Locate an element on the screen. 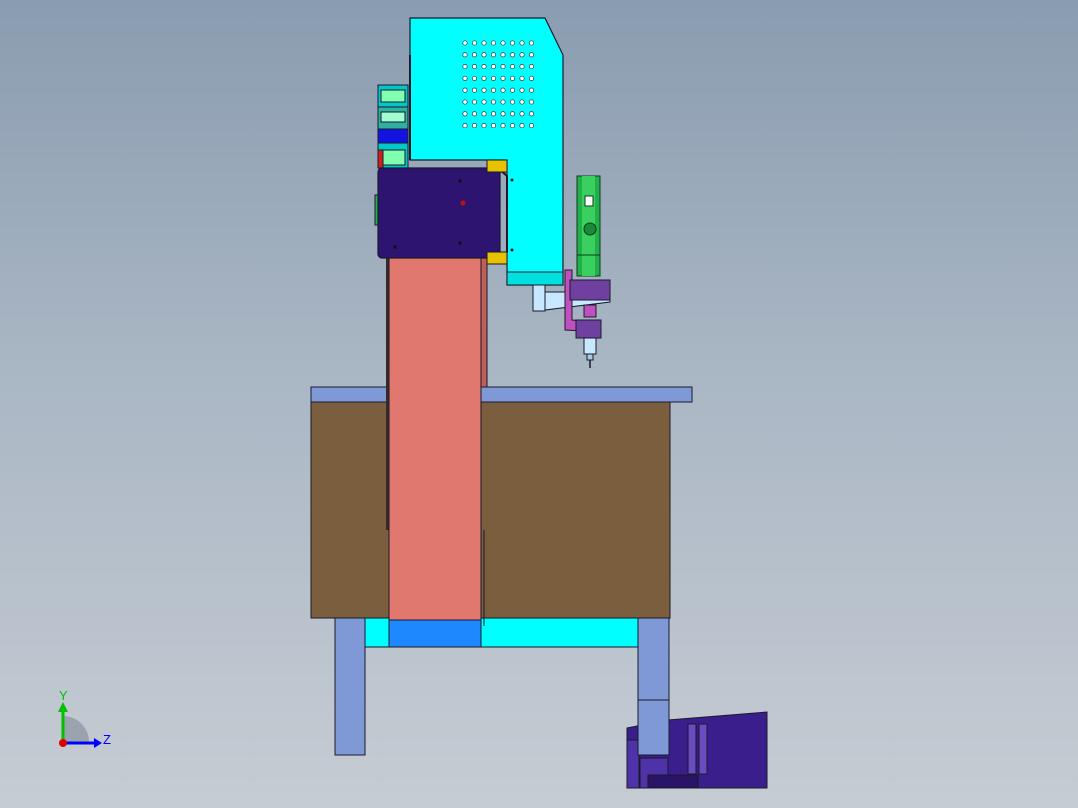 The width and height of the screenshot is (1078, 808). screw-bit is located at coordinates (590, 352).